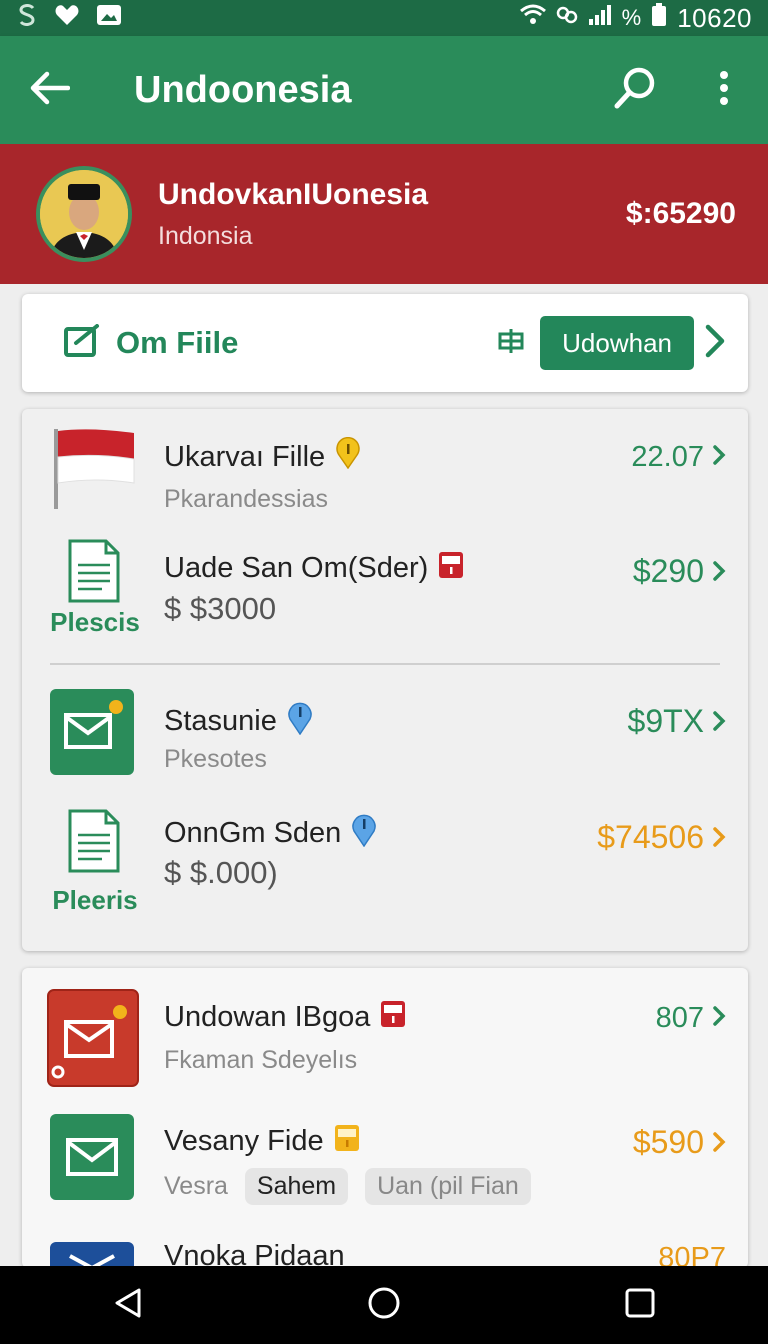 Image resolution: width=768 pixels, height=1344 pixels. Describe the element at coordinates (385, 479) in the screenshot. I see `list-item: Ukarvaı Fille Pkarandessias 22.07` at that location.